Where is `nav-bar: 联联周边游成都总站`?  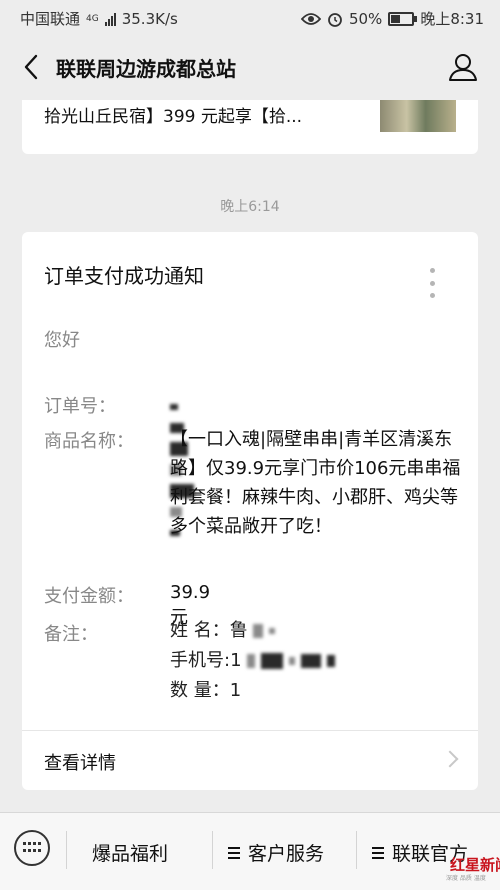
nav-bar: 联联周边游成都总站 is located at coordinates (250, 67).